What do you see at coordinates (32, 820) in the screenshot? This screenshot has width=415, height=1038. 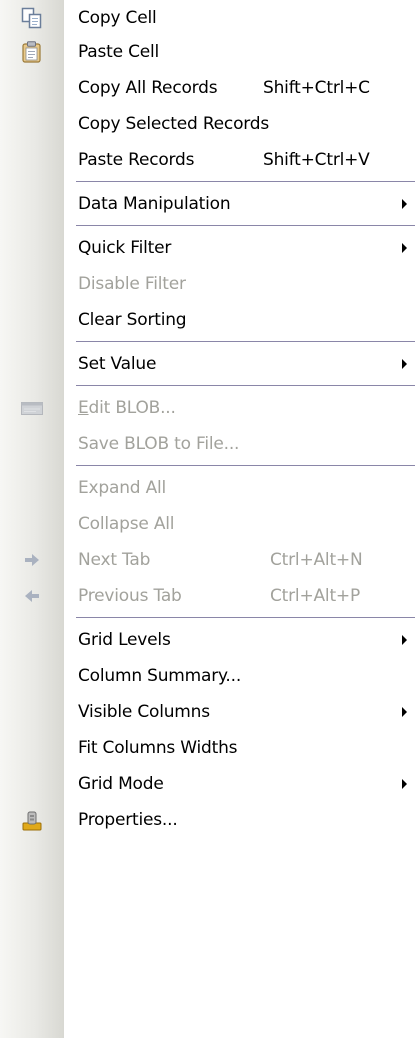 I see `properties-icon` at bounding box center [32, 820].